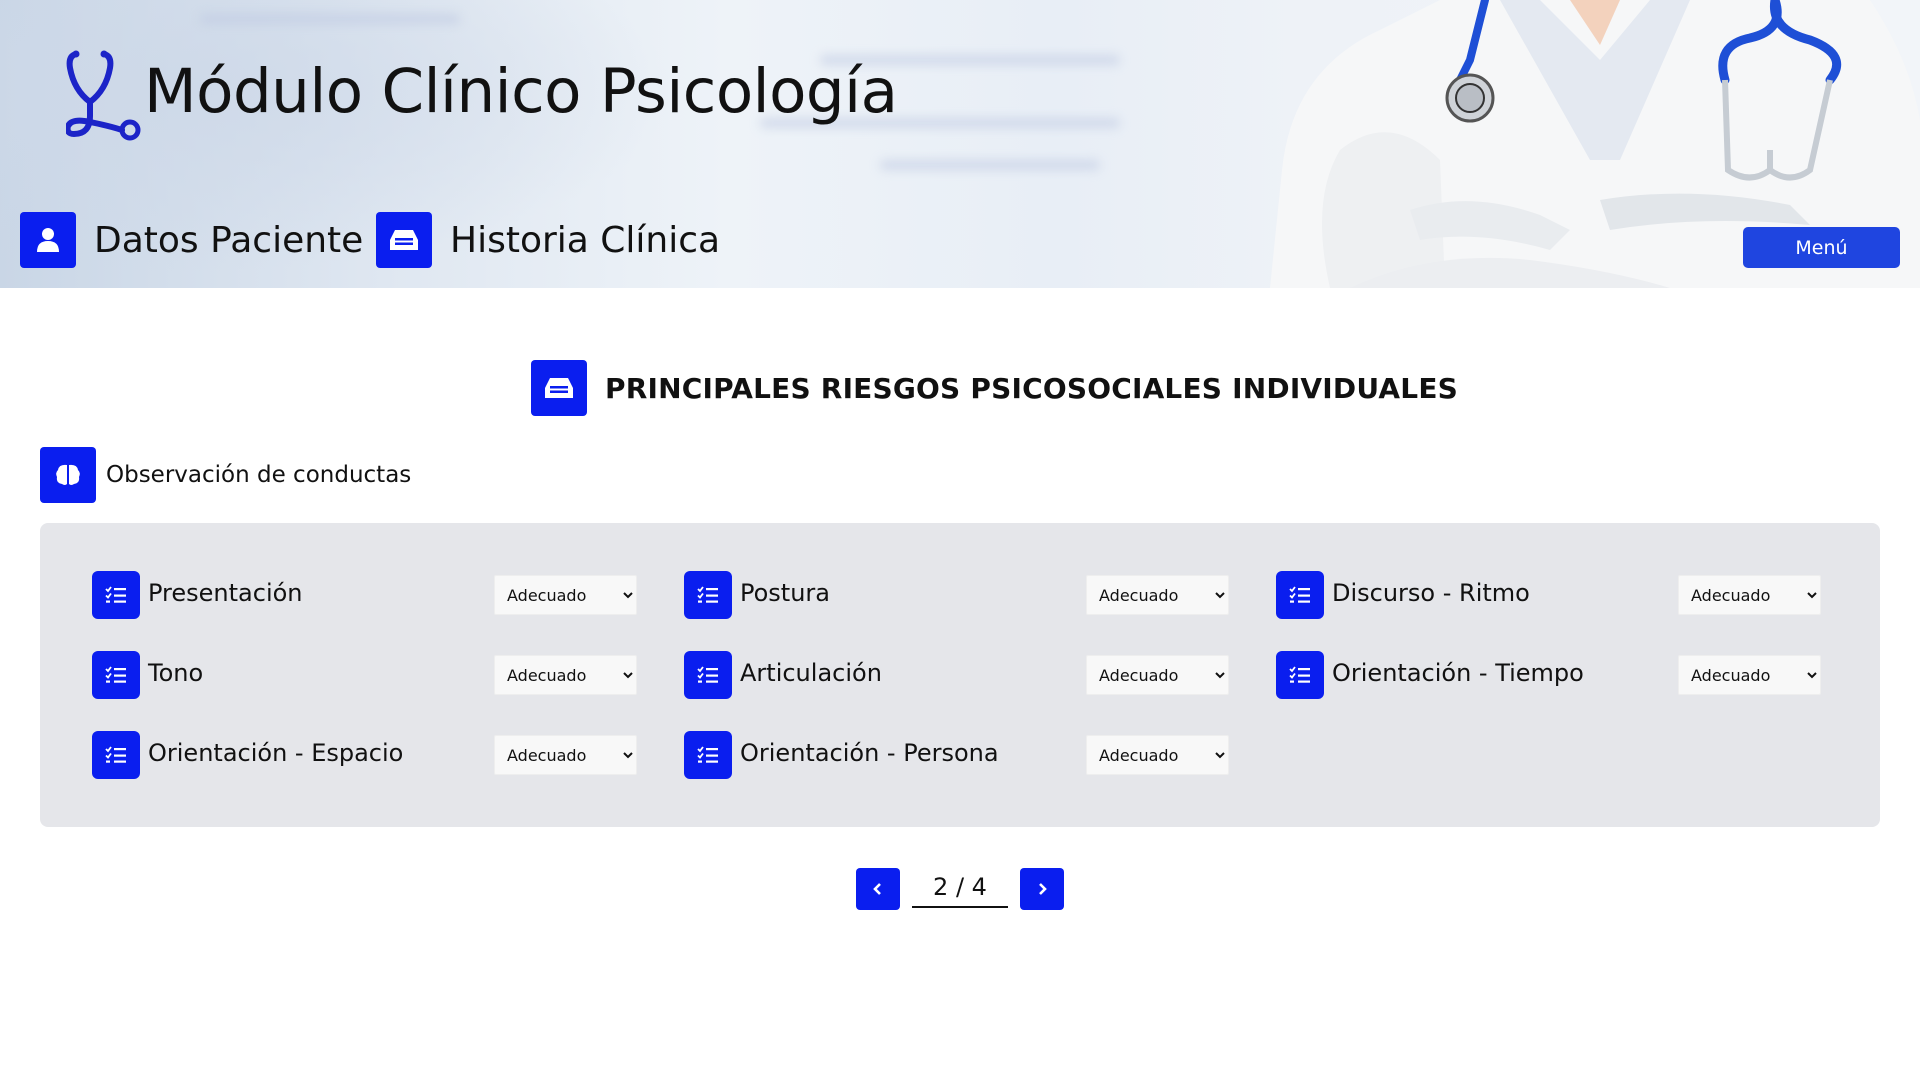  Describe the element at coordinates (1821, 247) in the screenshot. I see `menu-button: Menú` at that location.